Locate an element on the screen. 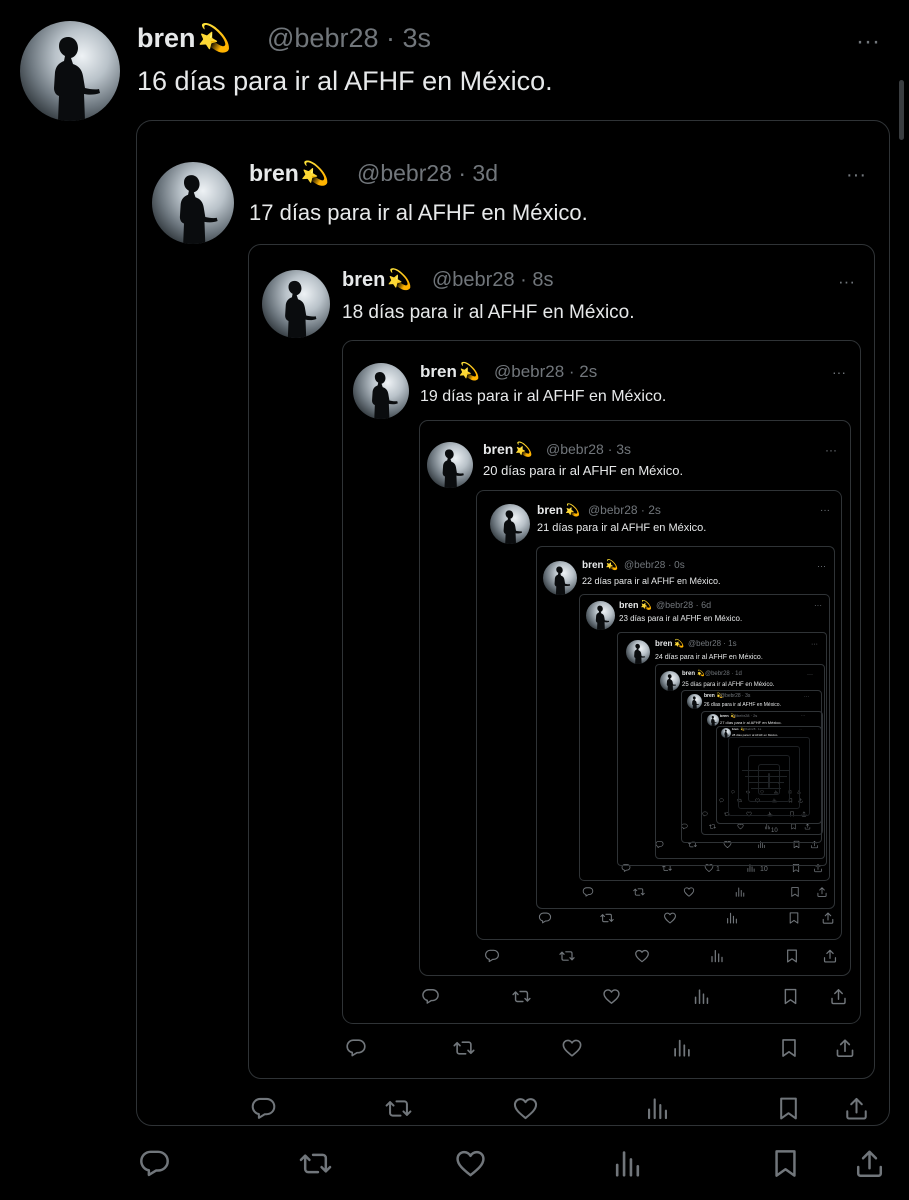  author-handle: @bebr28 · 0s is located at coordinates (654, 566).